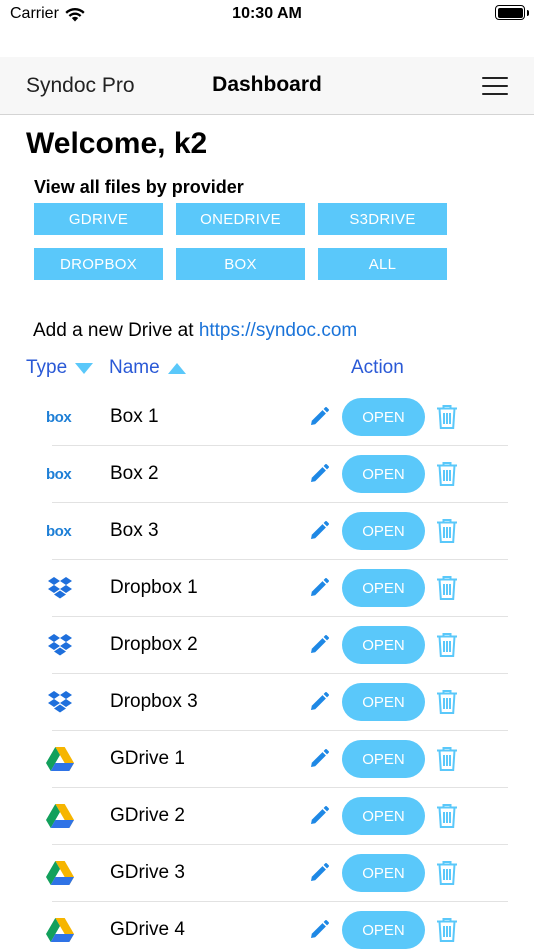 The width and height of the screenshot is (534, 950). Describe the element at coordinates (377, 367) in the screenshot. I see `action-header-label: Action` at that location.